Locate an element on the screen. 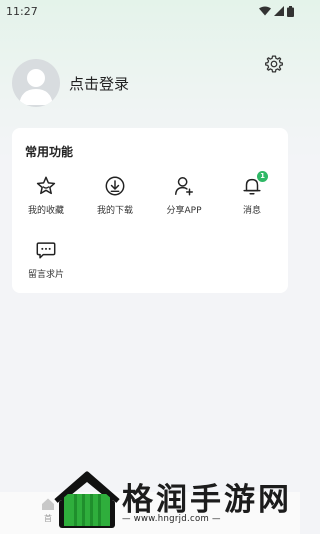  settings-button is located at coordinates (274, 64).